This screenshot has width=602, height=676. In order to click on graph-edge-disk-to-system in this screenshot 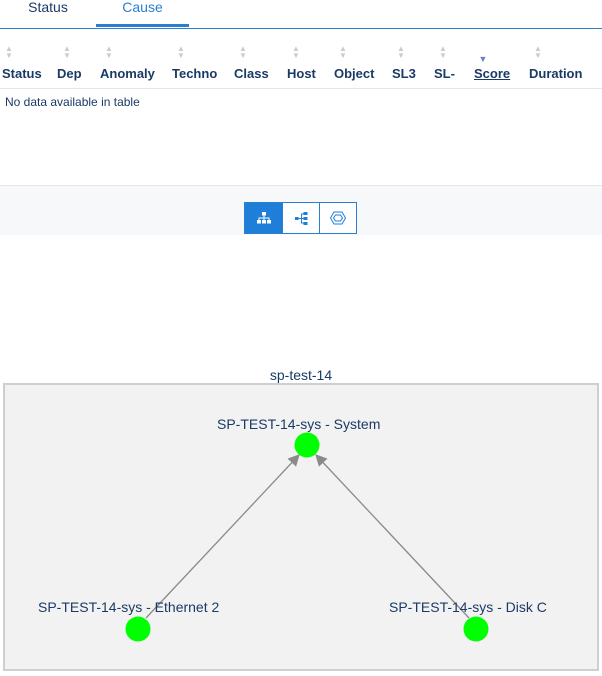, I will do `click(392, 536)`.